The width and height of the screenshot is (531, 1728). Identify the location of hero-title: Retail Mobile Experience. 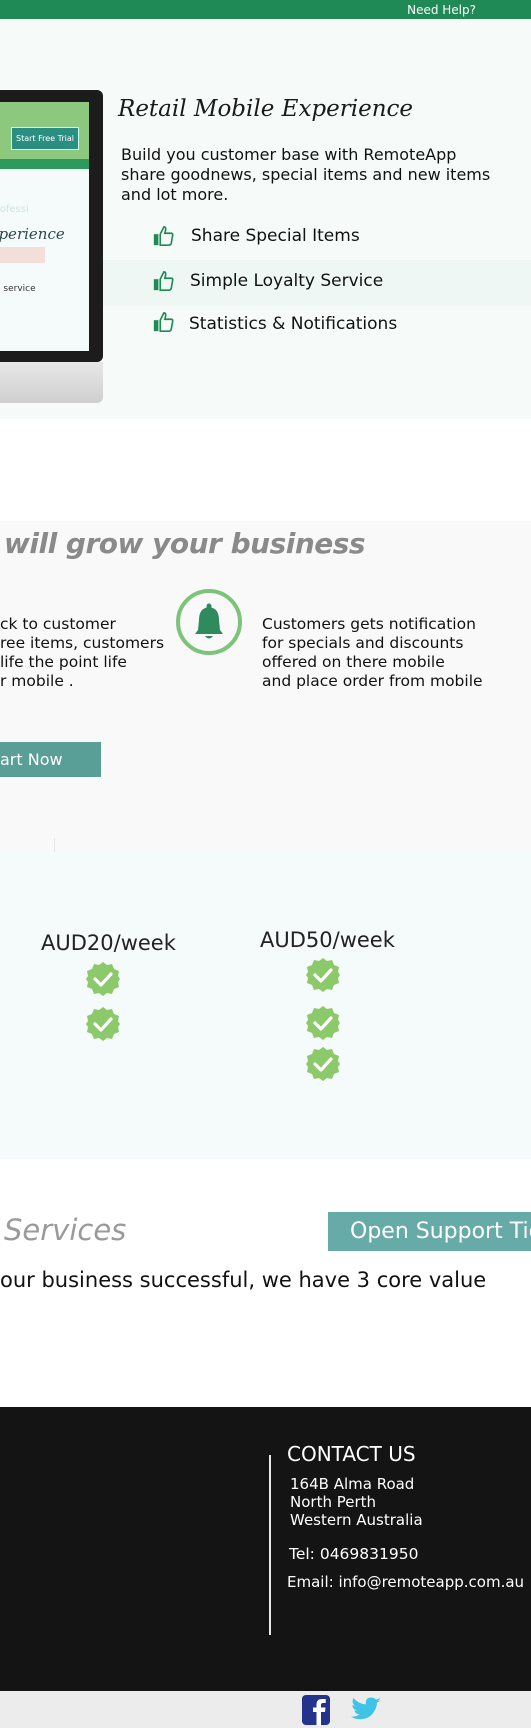
(266, 109).